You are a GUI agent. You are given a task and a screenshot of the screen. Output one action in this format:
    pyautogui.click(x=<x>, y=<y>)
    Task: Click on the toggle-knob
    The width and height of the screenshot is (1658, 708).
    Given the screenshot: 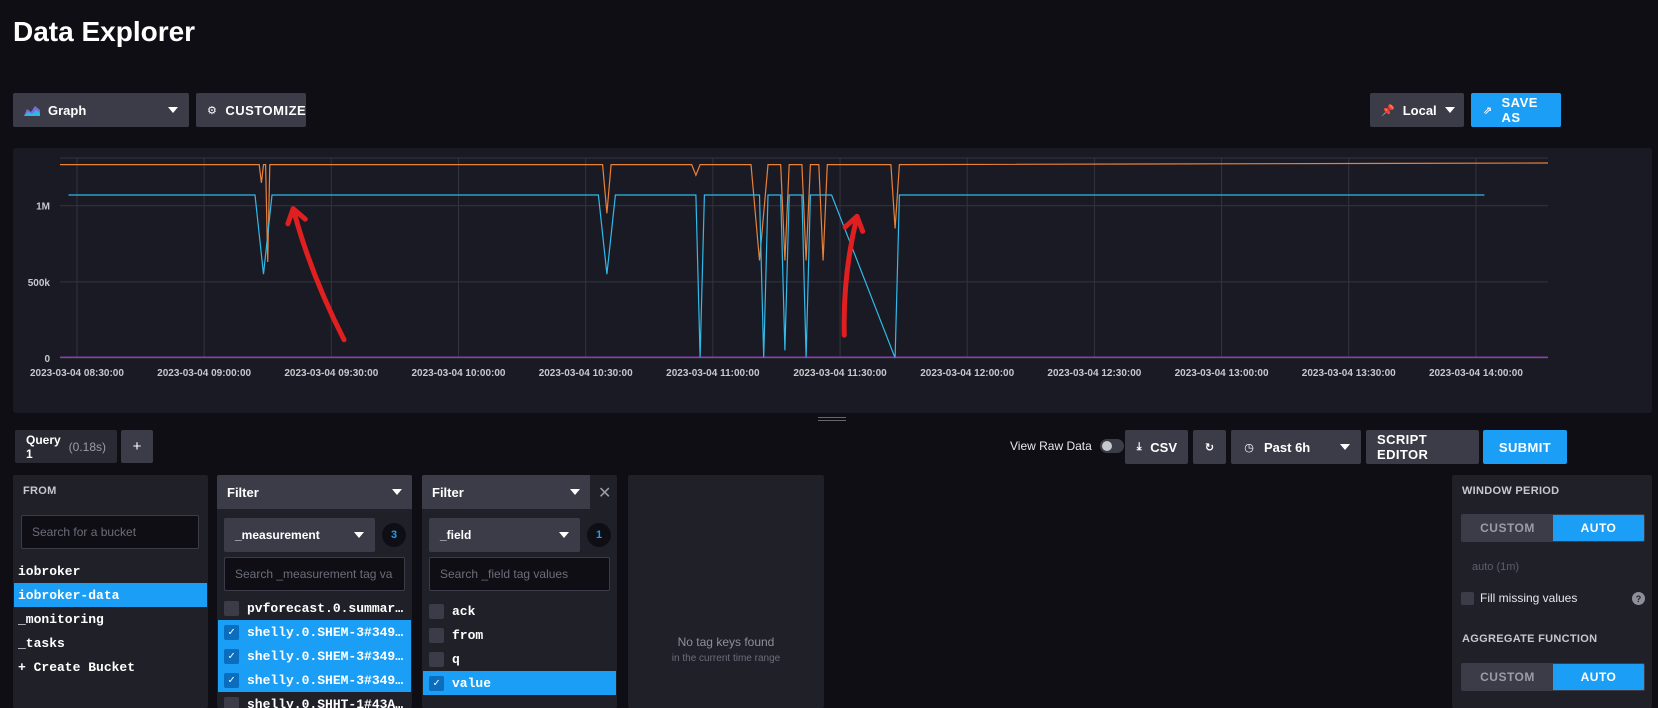 What is the action you would take?
    pyautogui.click(x=1107, y=446)
    